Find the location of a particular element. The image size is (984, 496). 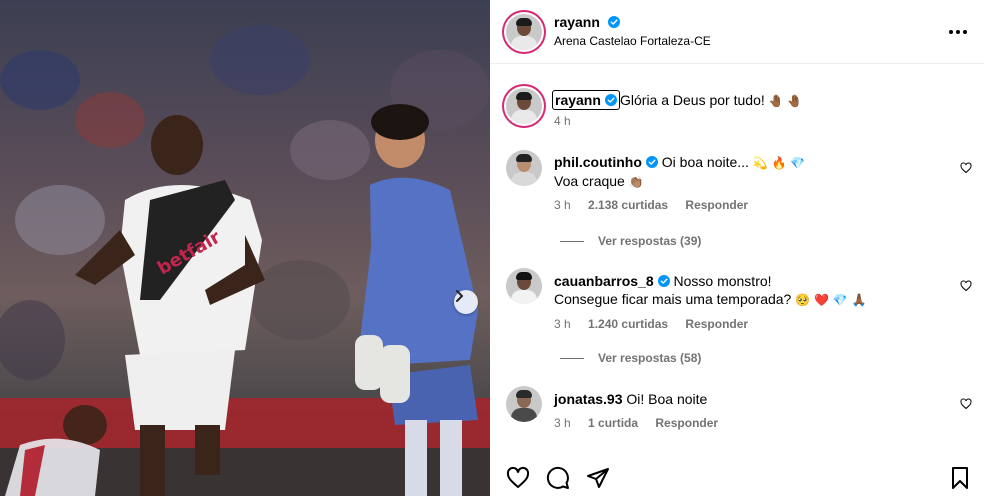

comment-meta: 3 h 1 curtida Responder is located at coordinates (643, 423).